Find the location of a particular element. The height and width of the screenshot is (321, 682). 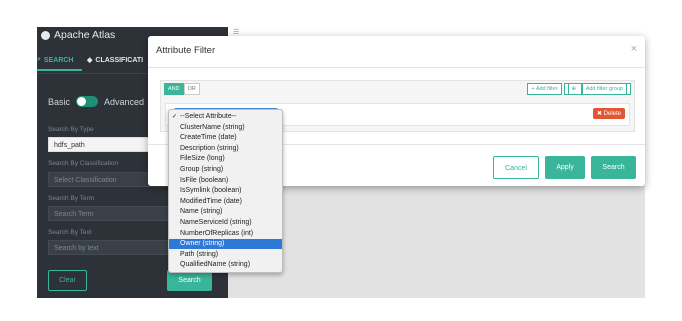

add-filter-button: + Add filter is located at coordinates (544, 89).